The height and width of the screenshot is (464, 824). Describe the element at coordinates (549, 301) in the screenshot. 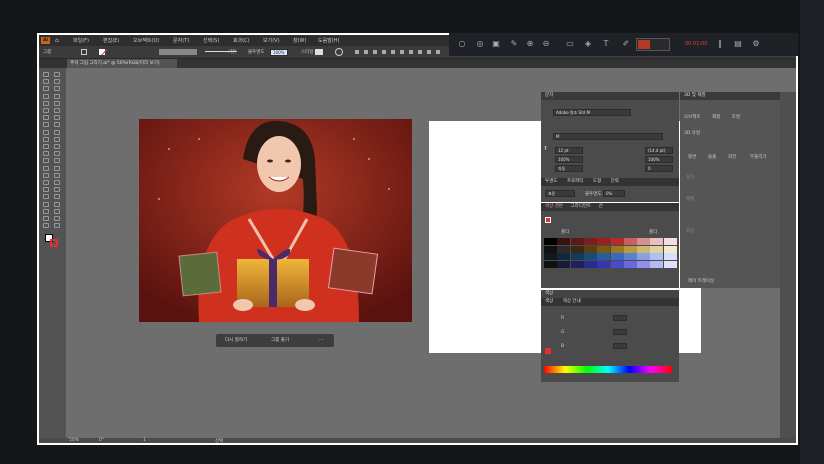

I see `tab-color: 색상` at that location.